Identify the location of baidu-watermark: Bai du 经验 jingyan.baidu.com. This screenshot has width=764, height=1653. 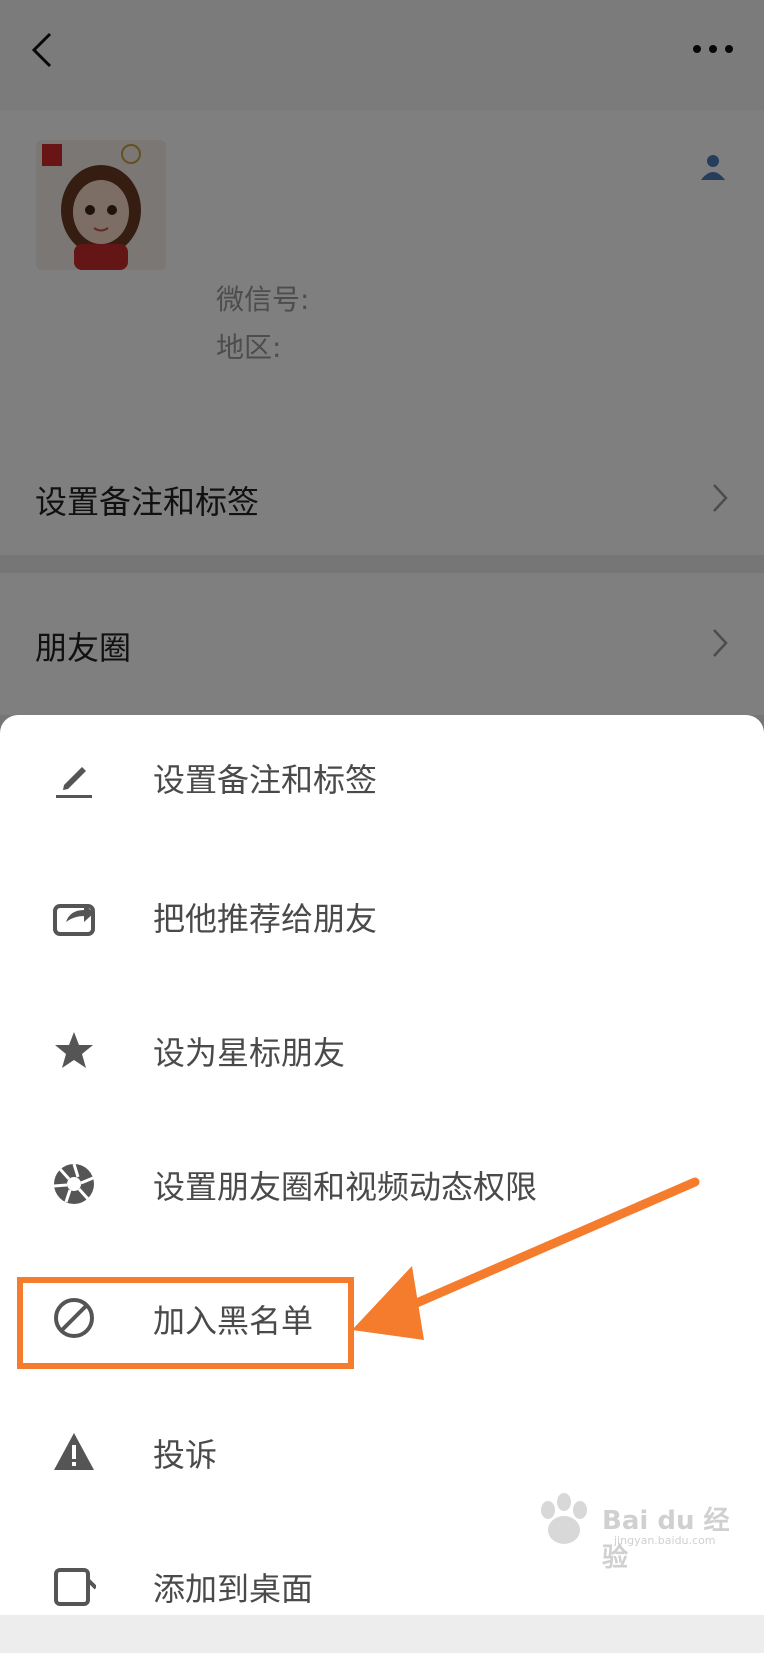
(634, 1531).